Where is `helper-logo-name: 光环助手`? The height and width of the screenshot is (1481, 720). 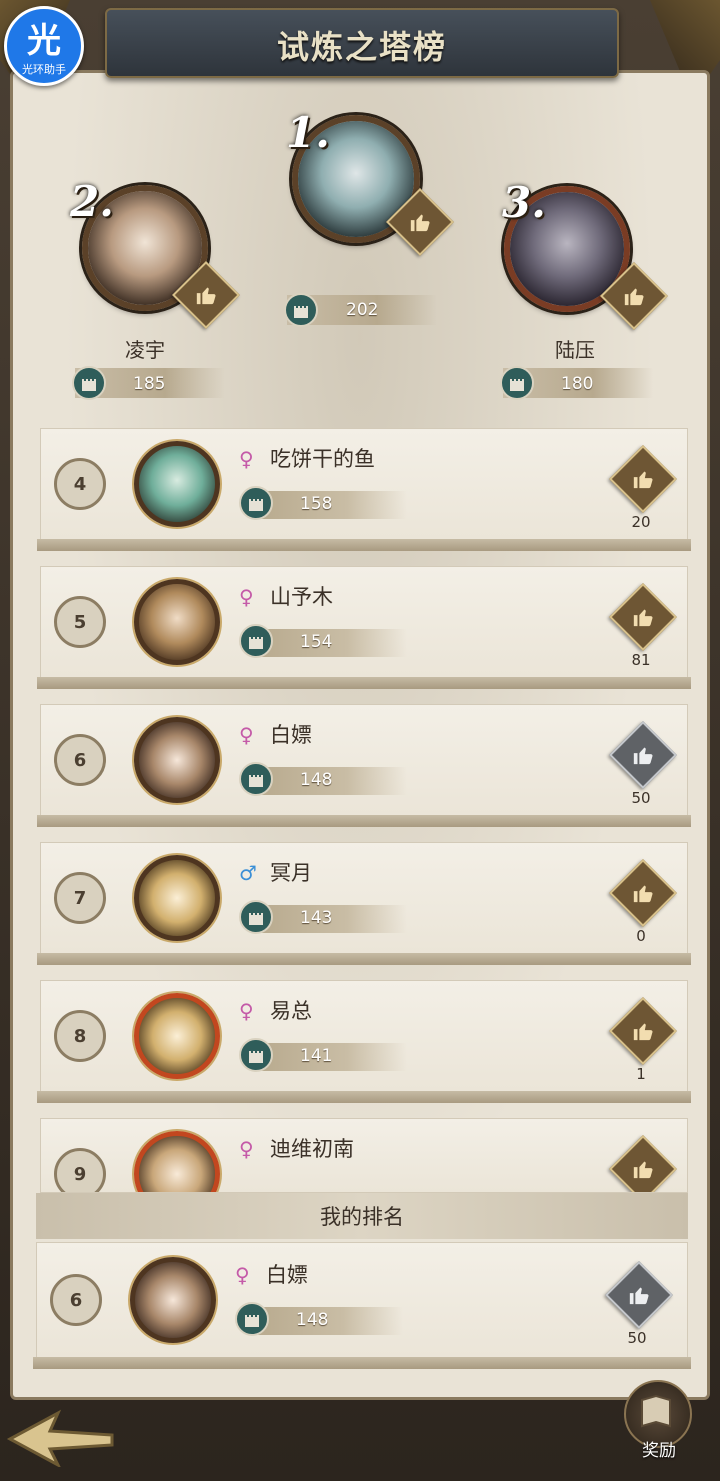
helper-logo-name: 光环助手 is located at coordinates (44, 69).